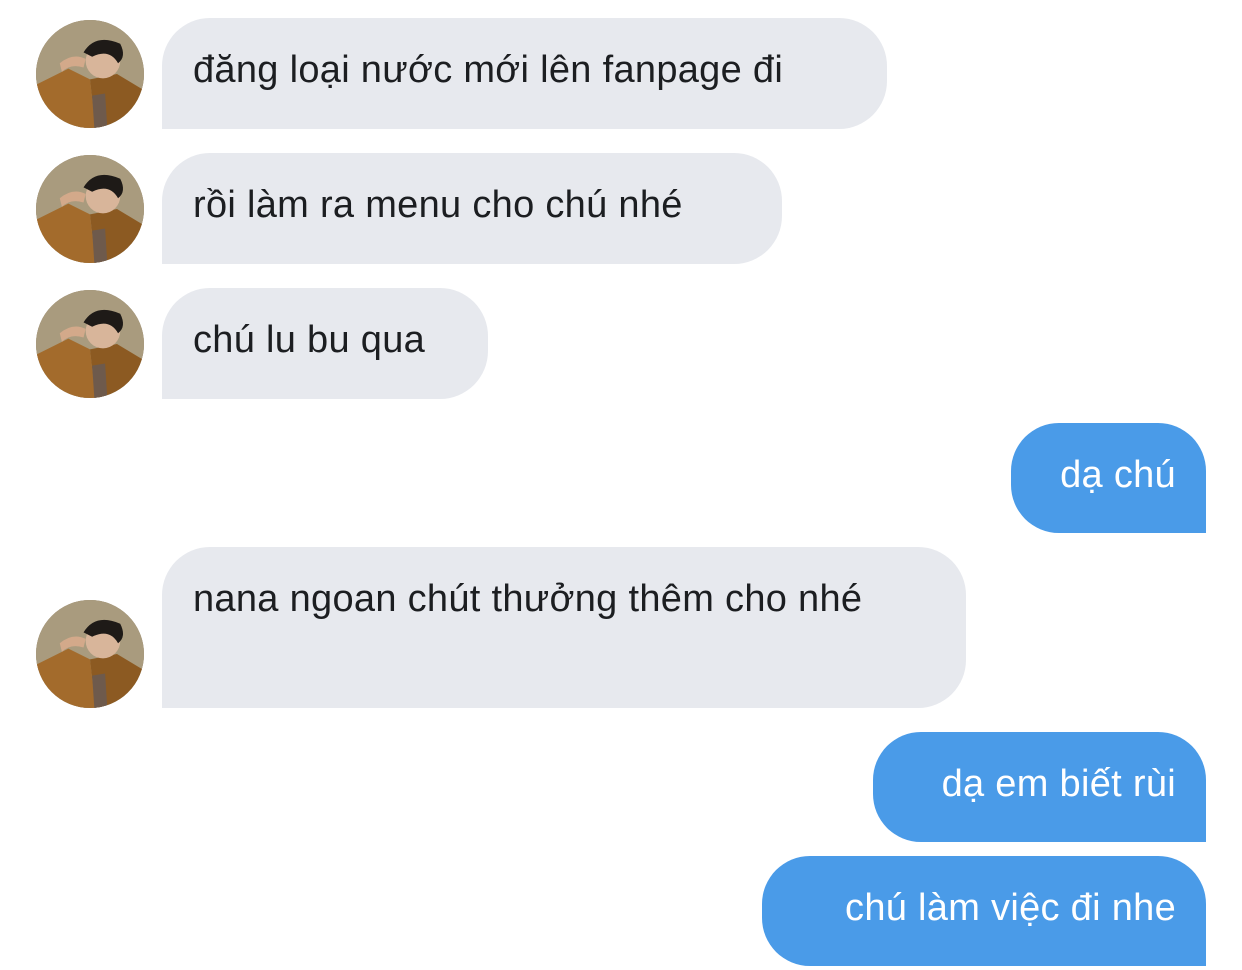 The width and height of the screenshot is (1242, 970). I want to click on message-text: dạ chú, so click(1118, 475).